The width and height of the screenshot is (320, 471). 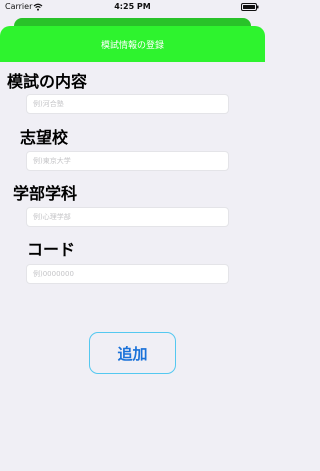 I want to click on status-bar: Carrier 4:25 PM, so click(x=132, y=8).